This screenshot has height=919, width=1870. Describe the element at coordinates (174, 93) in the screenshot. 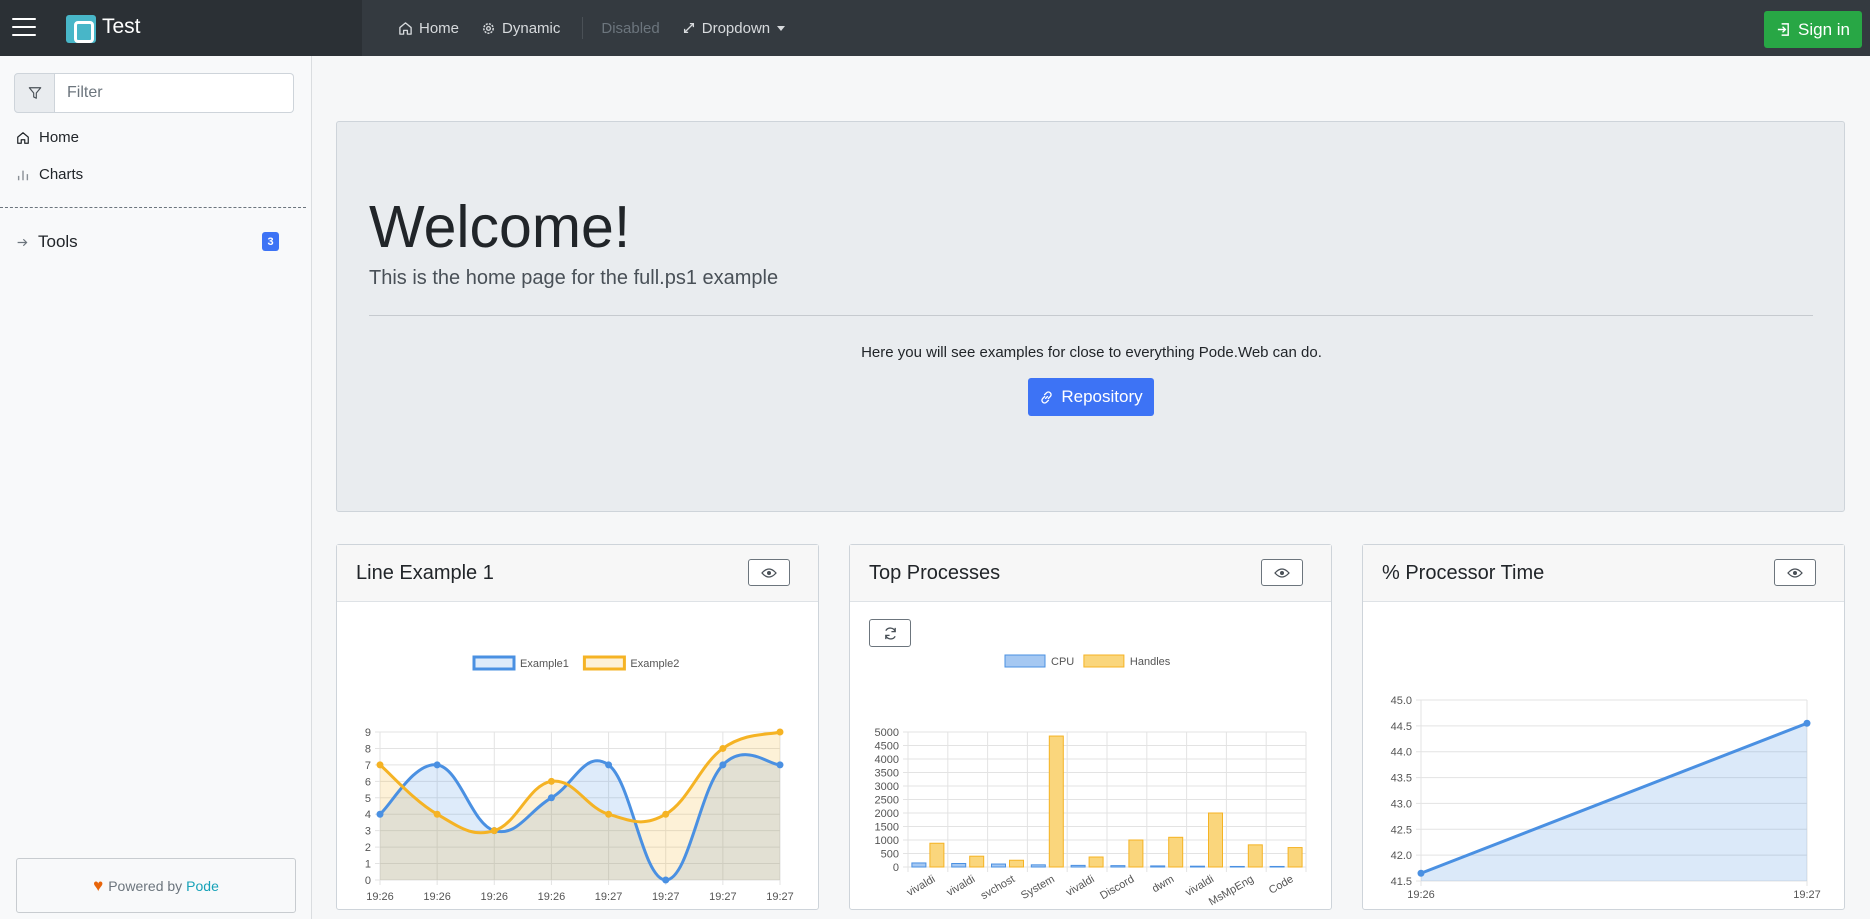

I see `filter-input` at that location.